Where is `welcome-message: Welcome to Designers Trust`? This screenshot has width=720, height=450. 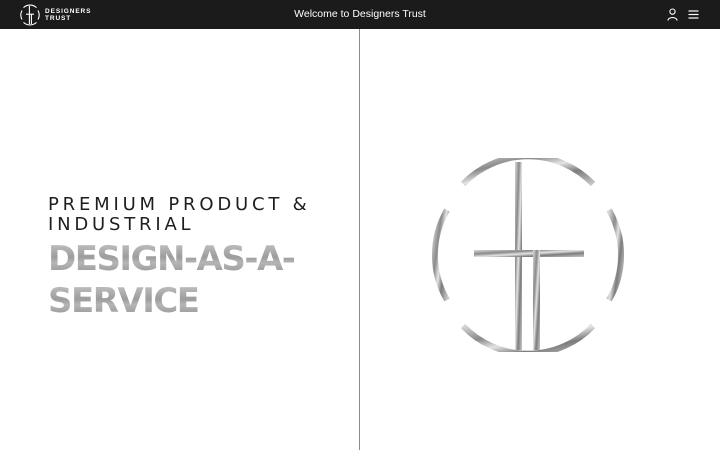
welcome-message: Welcome to Designers Trust is located at coordinates (360, 14).